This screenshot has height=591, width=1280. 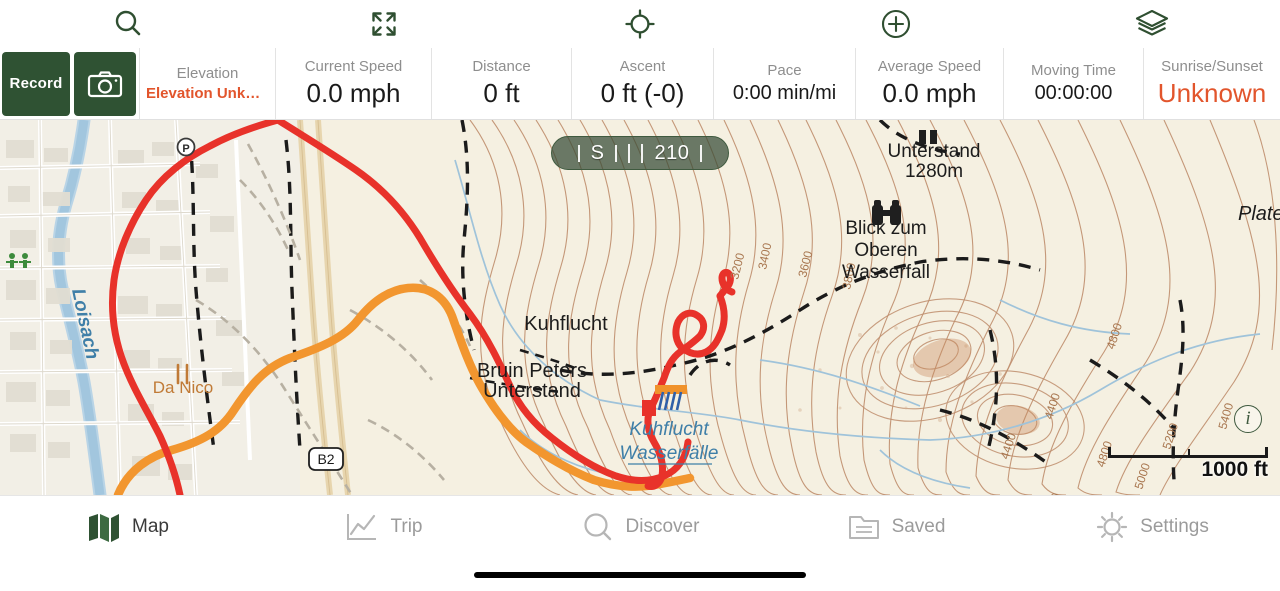 What do you see at coordinates (1259, 214) in the screenshot?
I see `map-label-plate: Plate` at bounding box center [1259, 214].